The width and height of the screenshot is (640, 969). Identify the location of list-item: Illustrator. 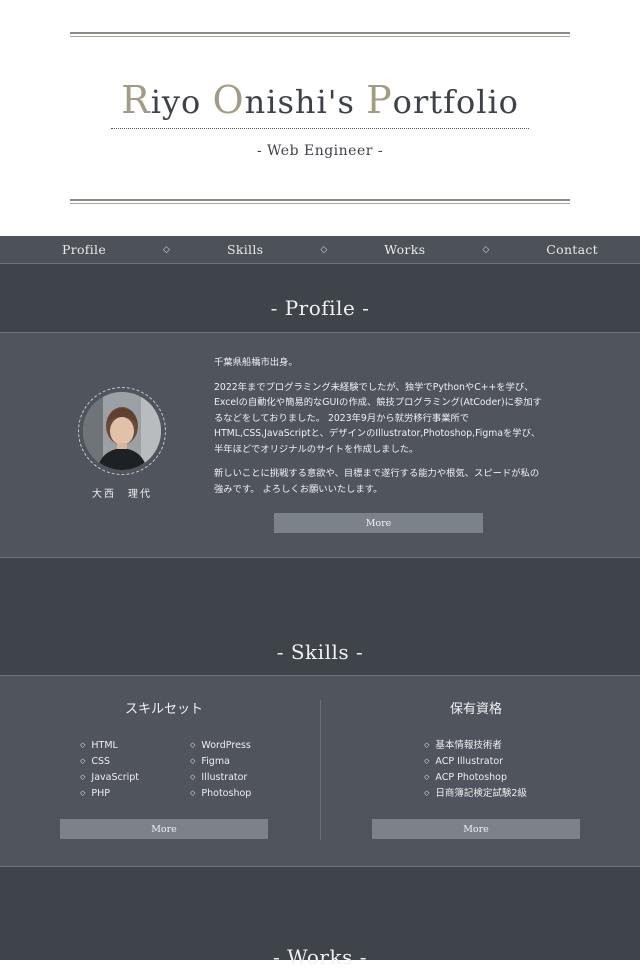
(220, 778).